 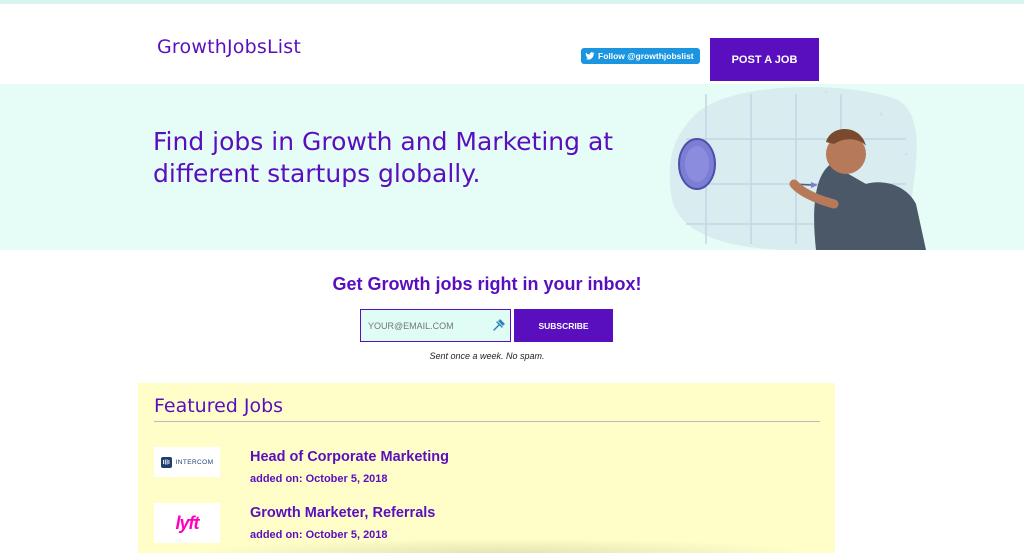 I want to click on intercom-icon, so click(x=166, y=462).